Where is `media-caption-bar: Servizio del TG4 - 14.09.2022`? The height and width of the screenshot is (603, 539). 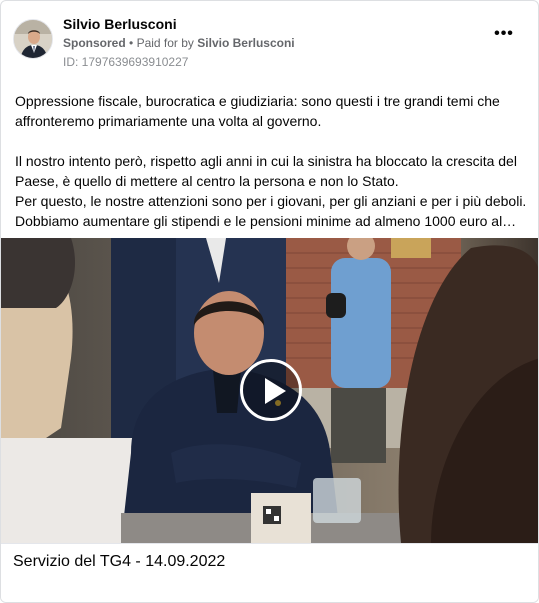
media-caption-bar: Servizio del TG4 - 14.09.2022 is located at coordinates (269, 572).